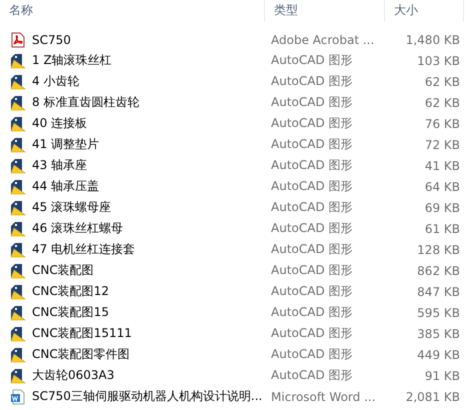 Image resolution: width=468 pixels, height=410 pixels. What do you see at coordinates (18, 40) in the screenshot?
I see `pdf-file-icon` at bounding box center [18, 40].